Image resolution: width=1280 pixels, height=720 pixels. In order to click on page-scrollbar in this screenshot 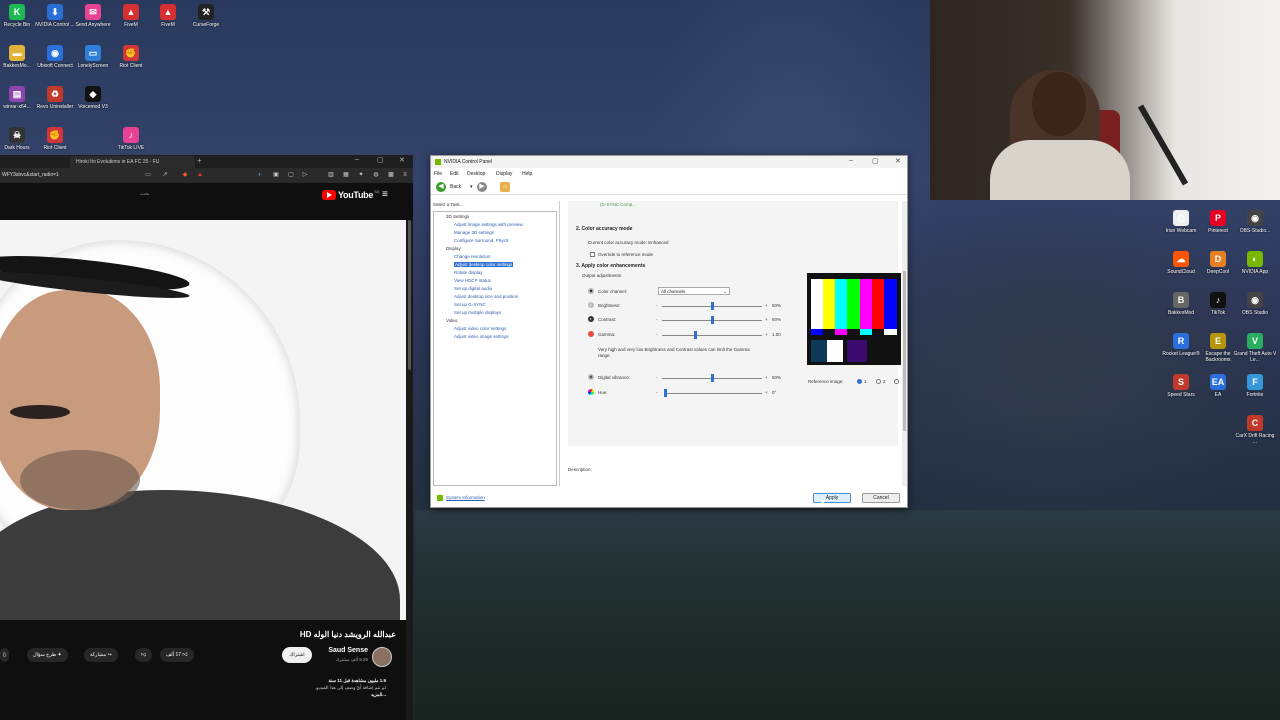, I will do `click(409, 470)`.